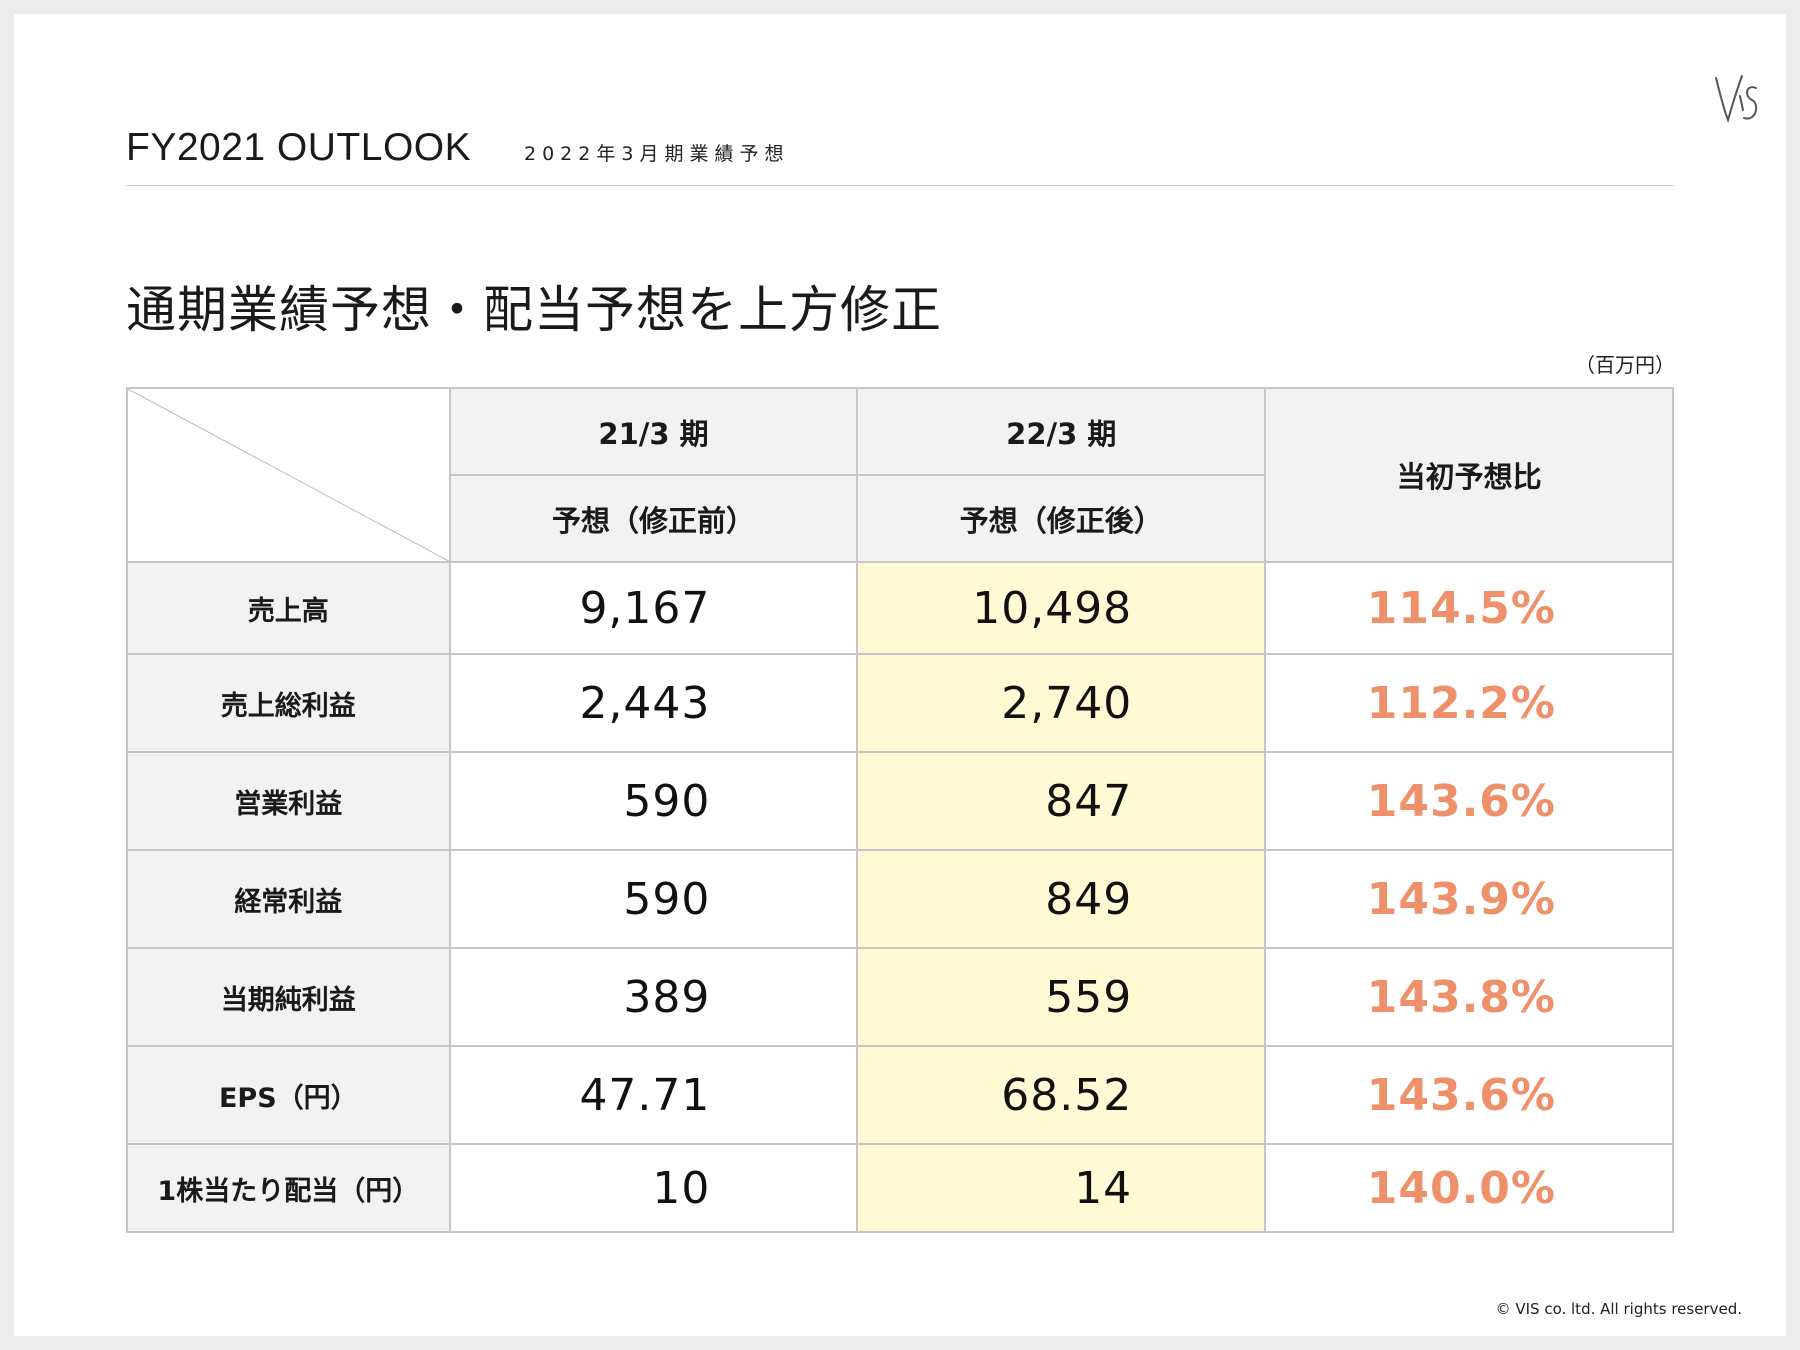 The image size is (1800, 1350). I want to click on table-row: 当期純利益 389 559 143.8%, so click(900, 997).